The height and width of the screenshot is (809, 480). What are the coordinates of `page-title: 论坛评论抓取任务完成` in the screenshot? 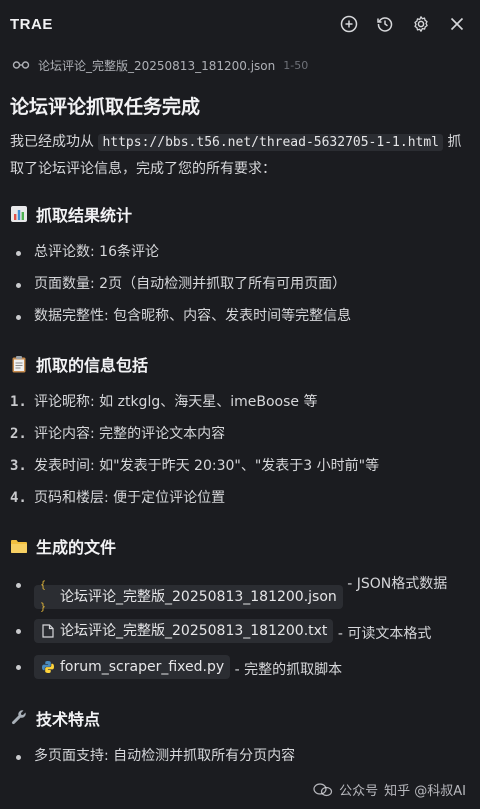 It's located at (105, 107).